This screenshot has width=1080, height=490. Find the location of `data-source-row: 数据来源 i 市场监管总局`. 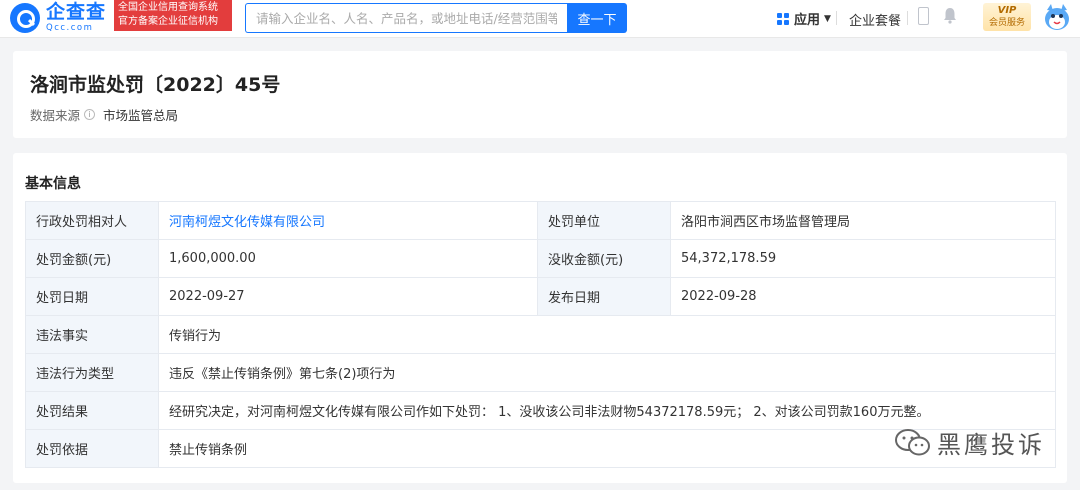

data-source-row: 数据来源 i 市场监管总局 is located at coordinates (104, 114).